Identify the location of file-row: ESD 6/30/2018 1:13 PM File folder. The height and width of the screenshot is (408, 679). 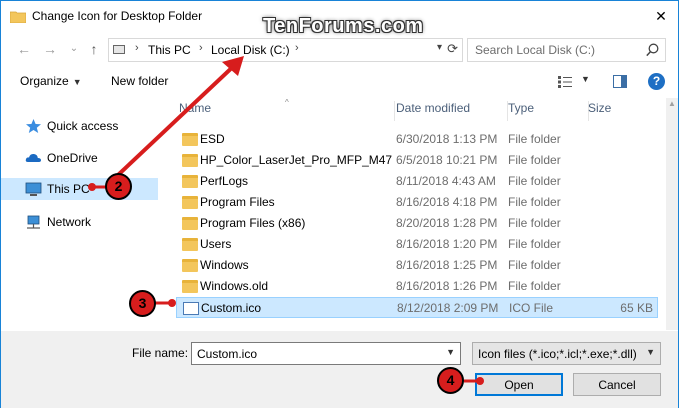
(417, 139).